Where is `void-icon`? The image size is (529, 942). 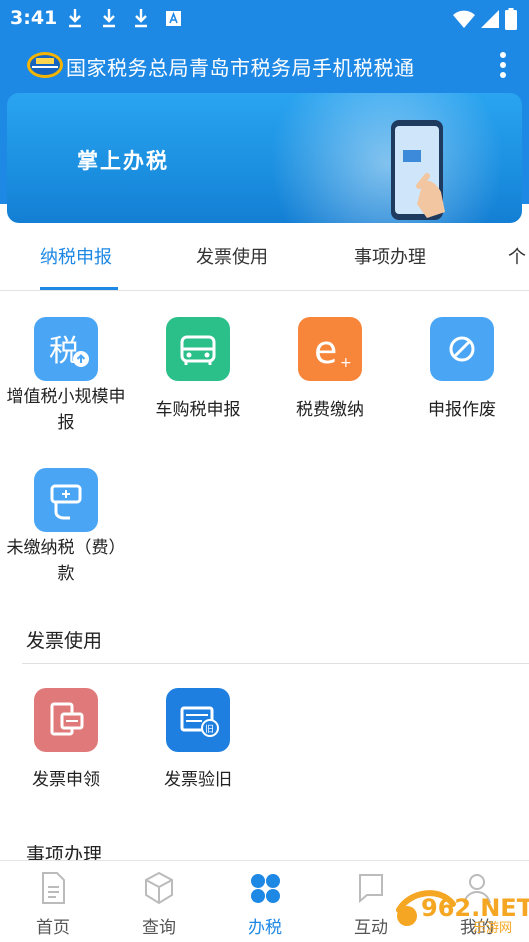
void-icon is located at coordinates (462, 349).